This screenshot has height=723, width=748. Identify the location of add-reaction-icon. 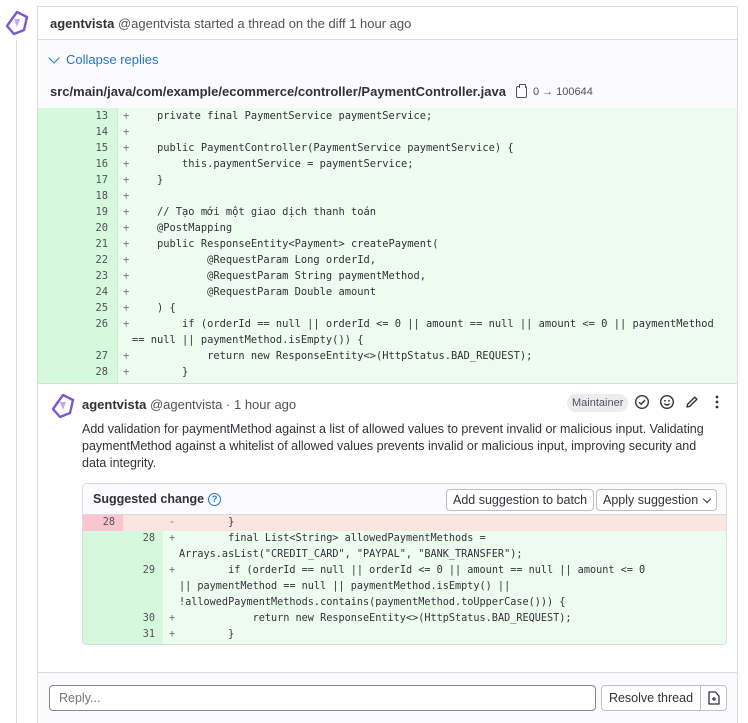
(667, 402).